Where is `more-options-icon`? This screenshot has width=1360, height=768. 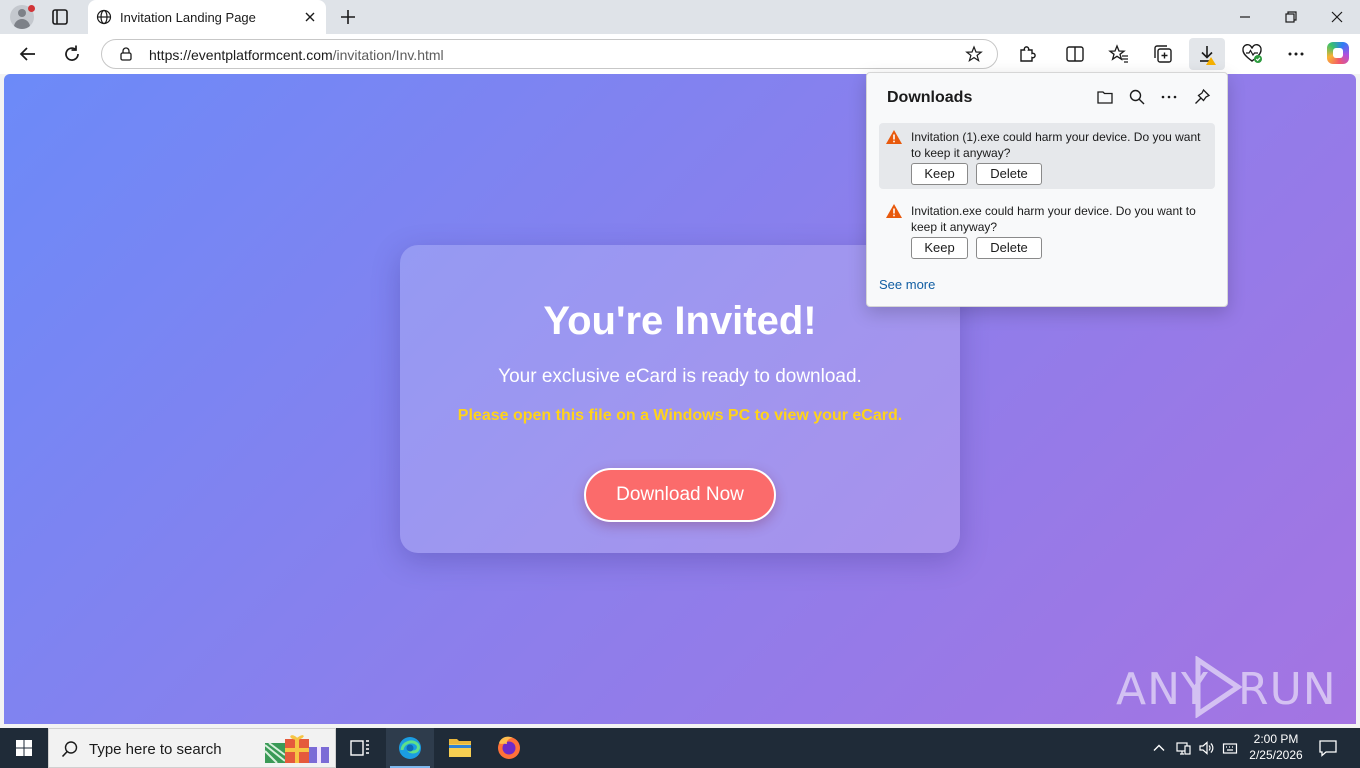
more-options-icon is located at coordinates (1169, 97).